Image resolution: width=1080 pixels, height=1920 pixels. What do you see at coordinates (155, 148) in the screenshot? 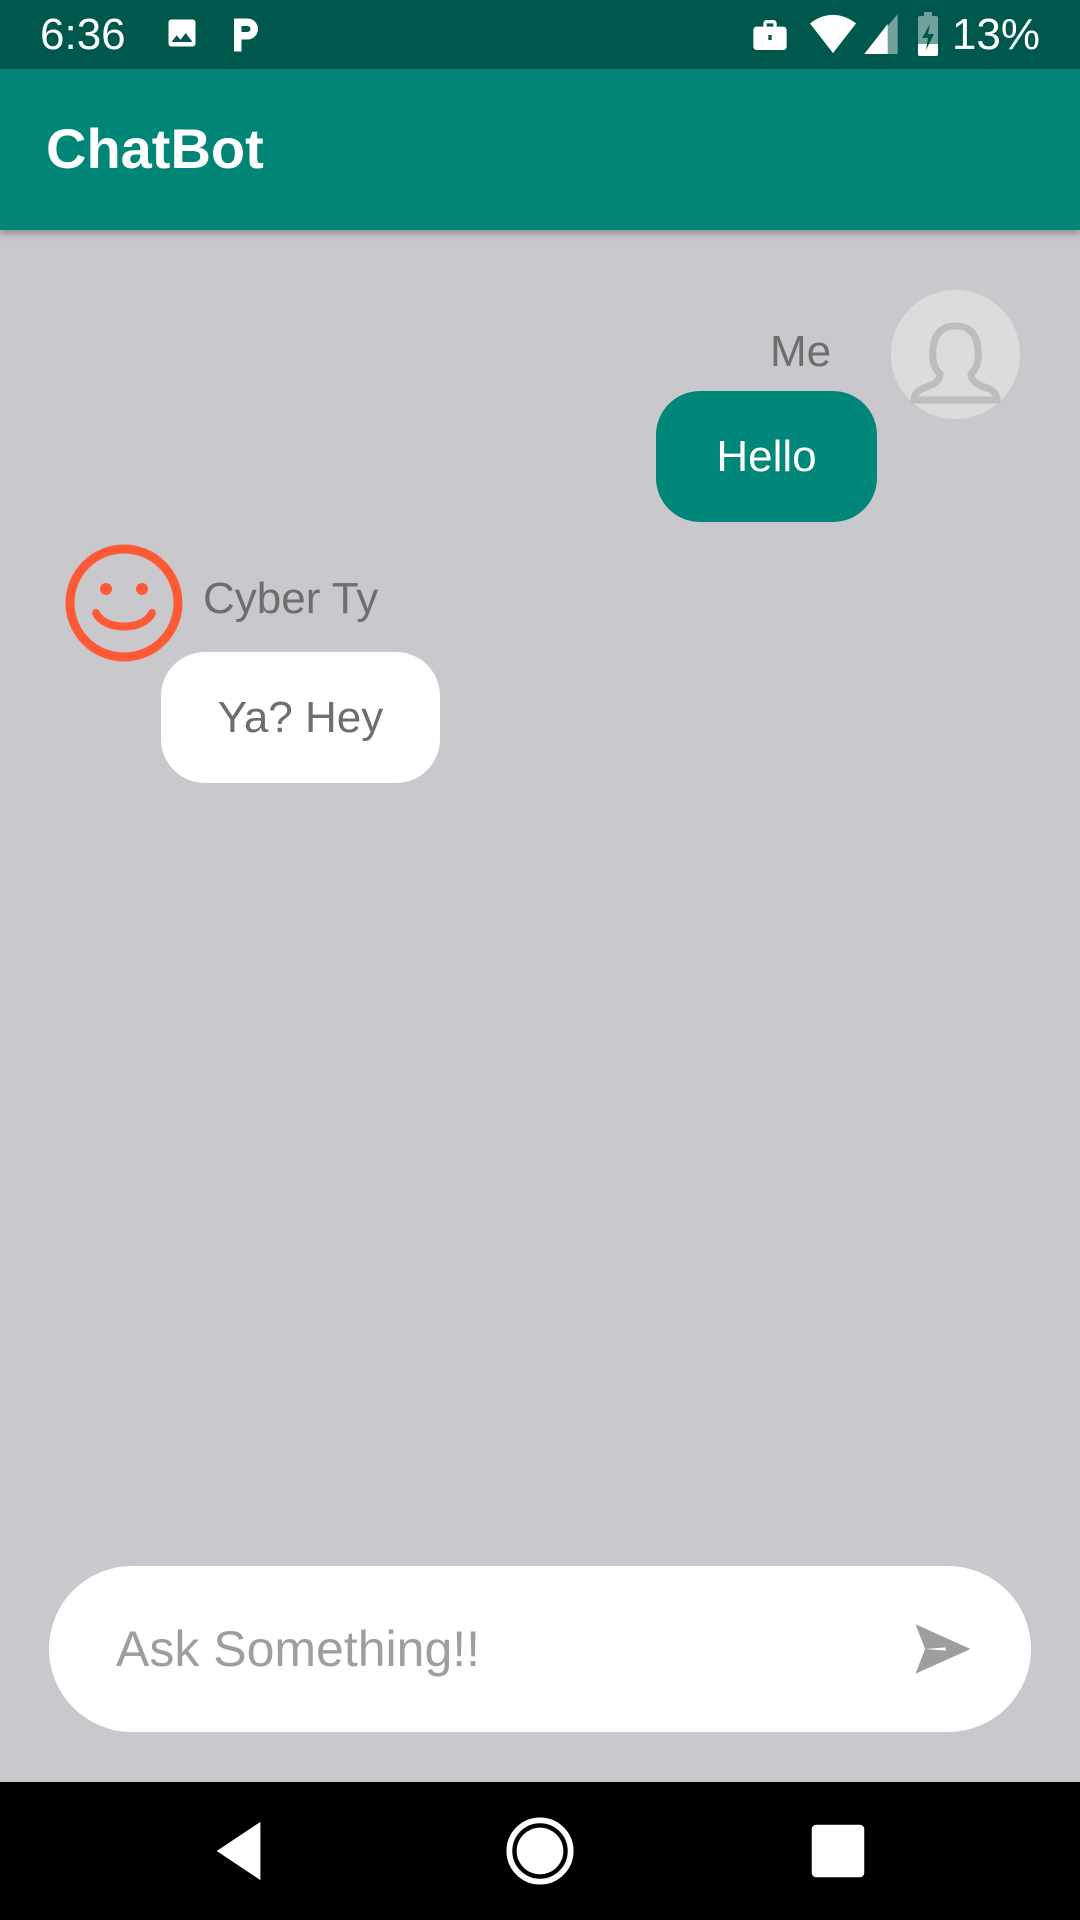
I see `app-title: ChatBot` at bounding box center [155, 148].